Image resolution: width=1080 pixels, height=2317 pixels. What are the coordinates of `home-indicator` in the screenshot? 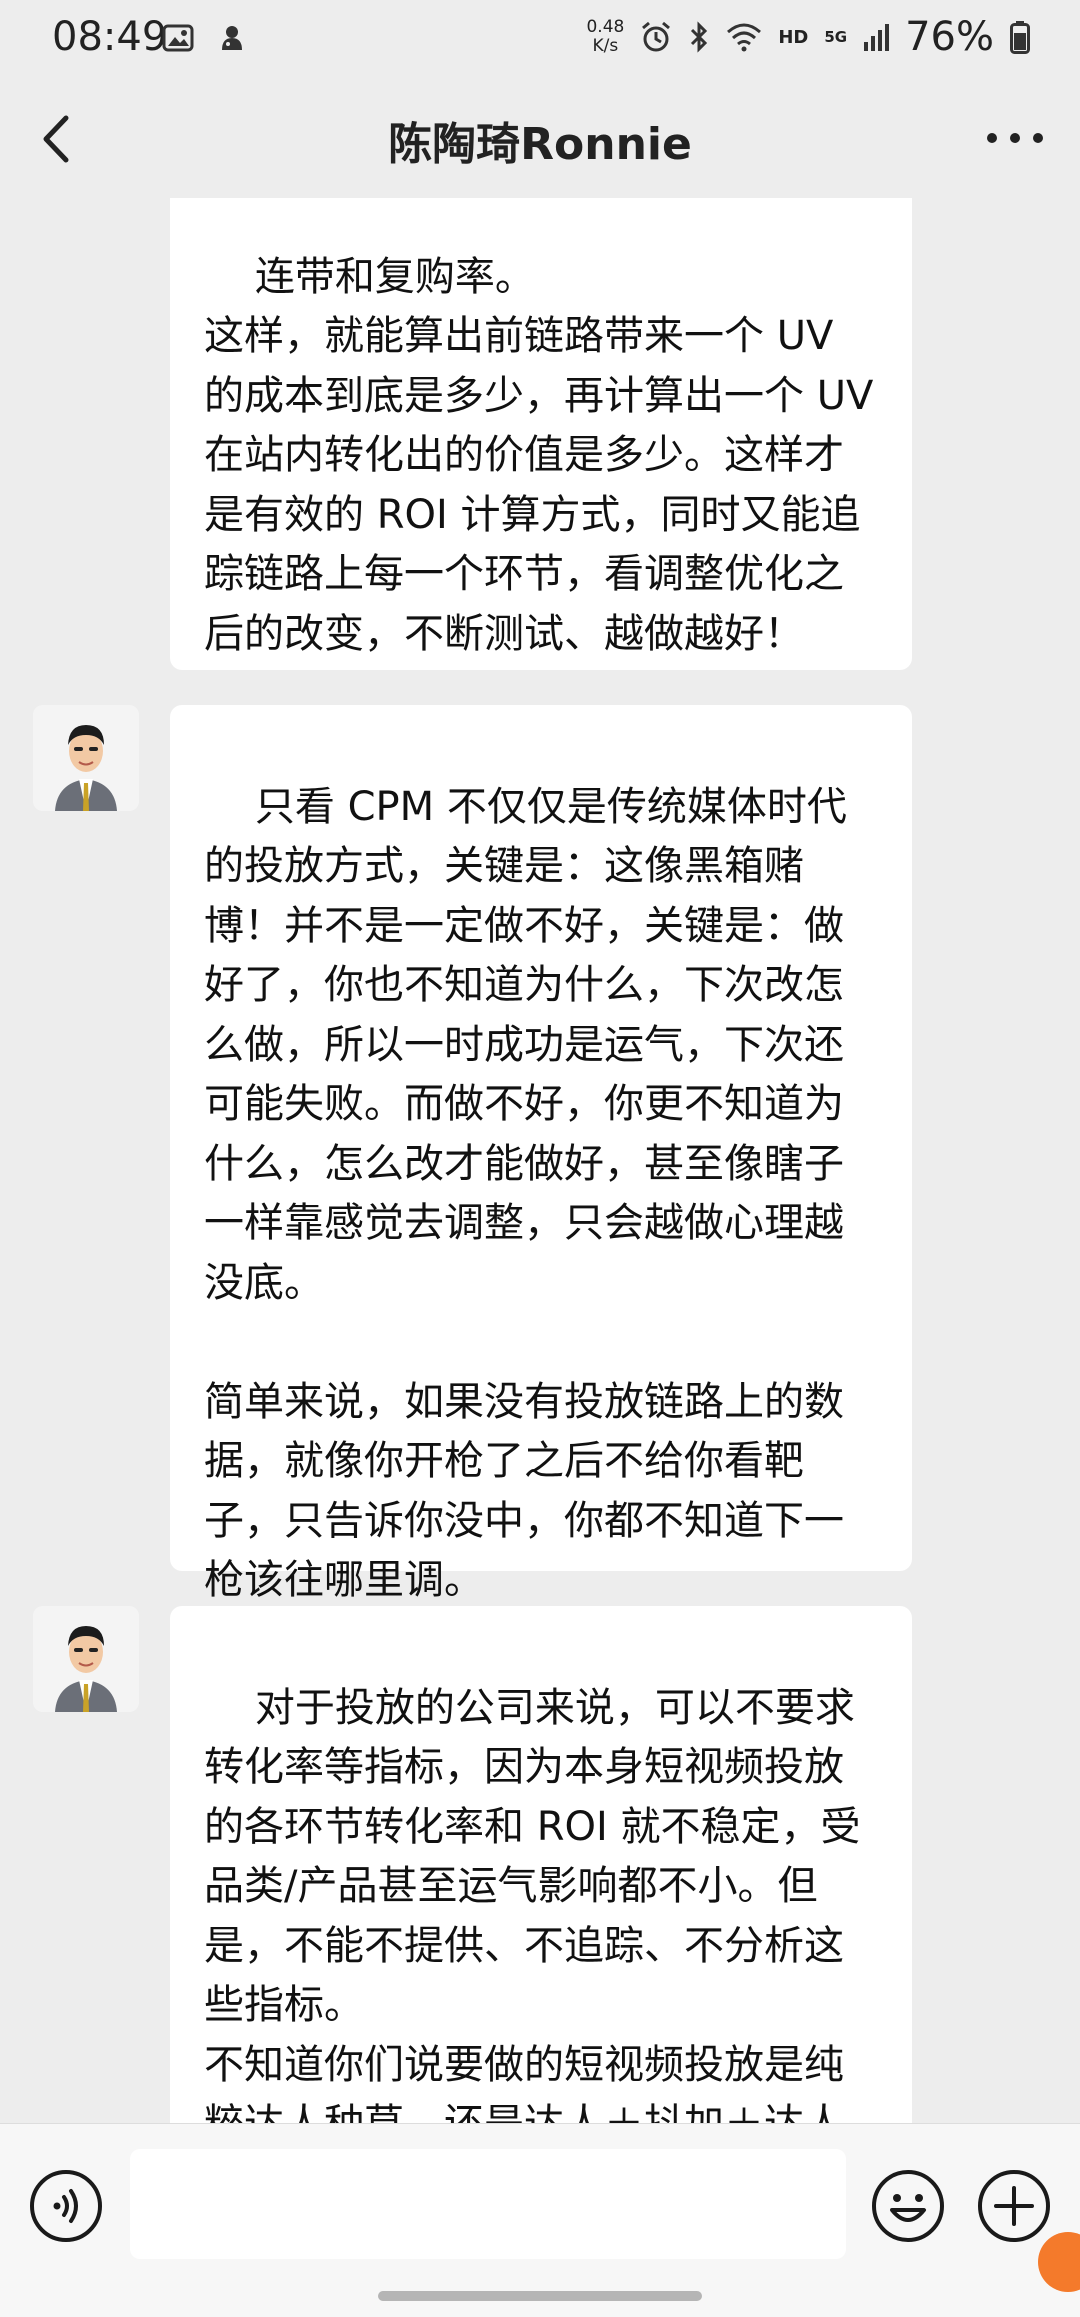 It's located at (540, 2296).